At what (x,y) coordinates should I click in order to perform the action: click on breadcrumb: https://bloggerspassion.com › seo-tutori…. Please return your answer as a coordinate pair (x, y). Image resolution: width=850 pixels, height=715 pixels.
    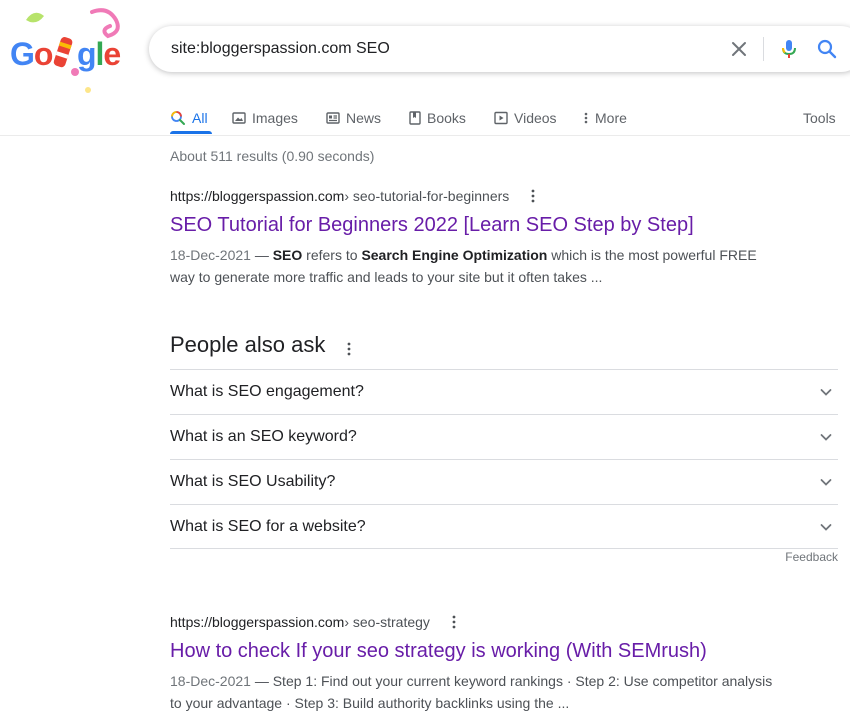
    Looking at the image, I should click on (480, 196).